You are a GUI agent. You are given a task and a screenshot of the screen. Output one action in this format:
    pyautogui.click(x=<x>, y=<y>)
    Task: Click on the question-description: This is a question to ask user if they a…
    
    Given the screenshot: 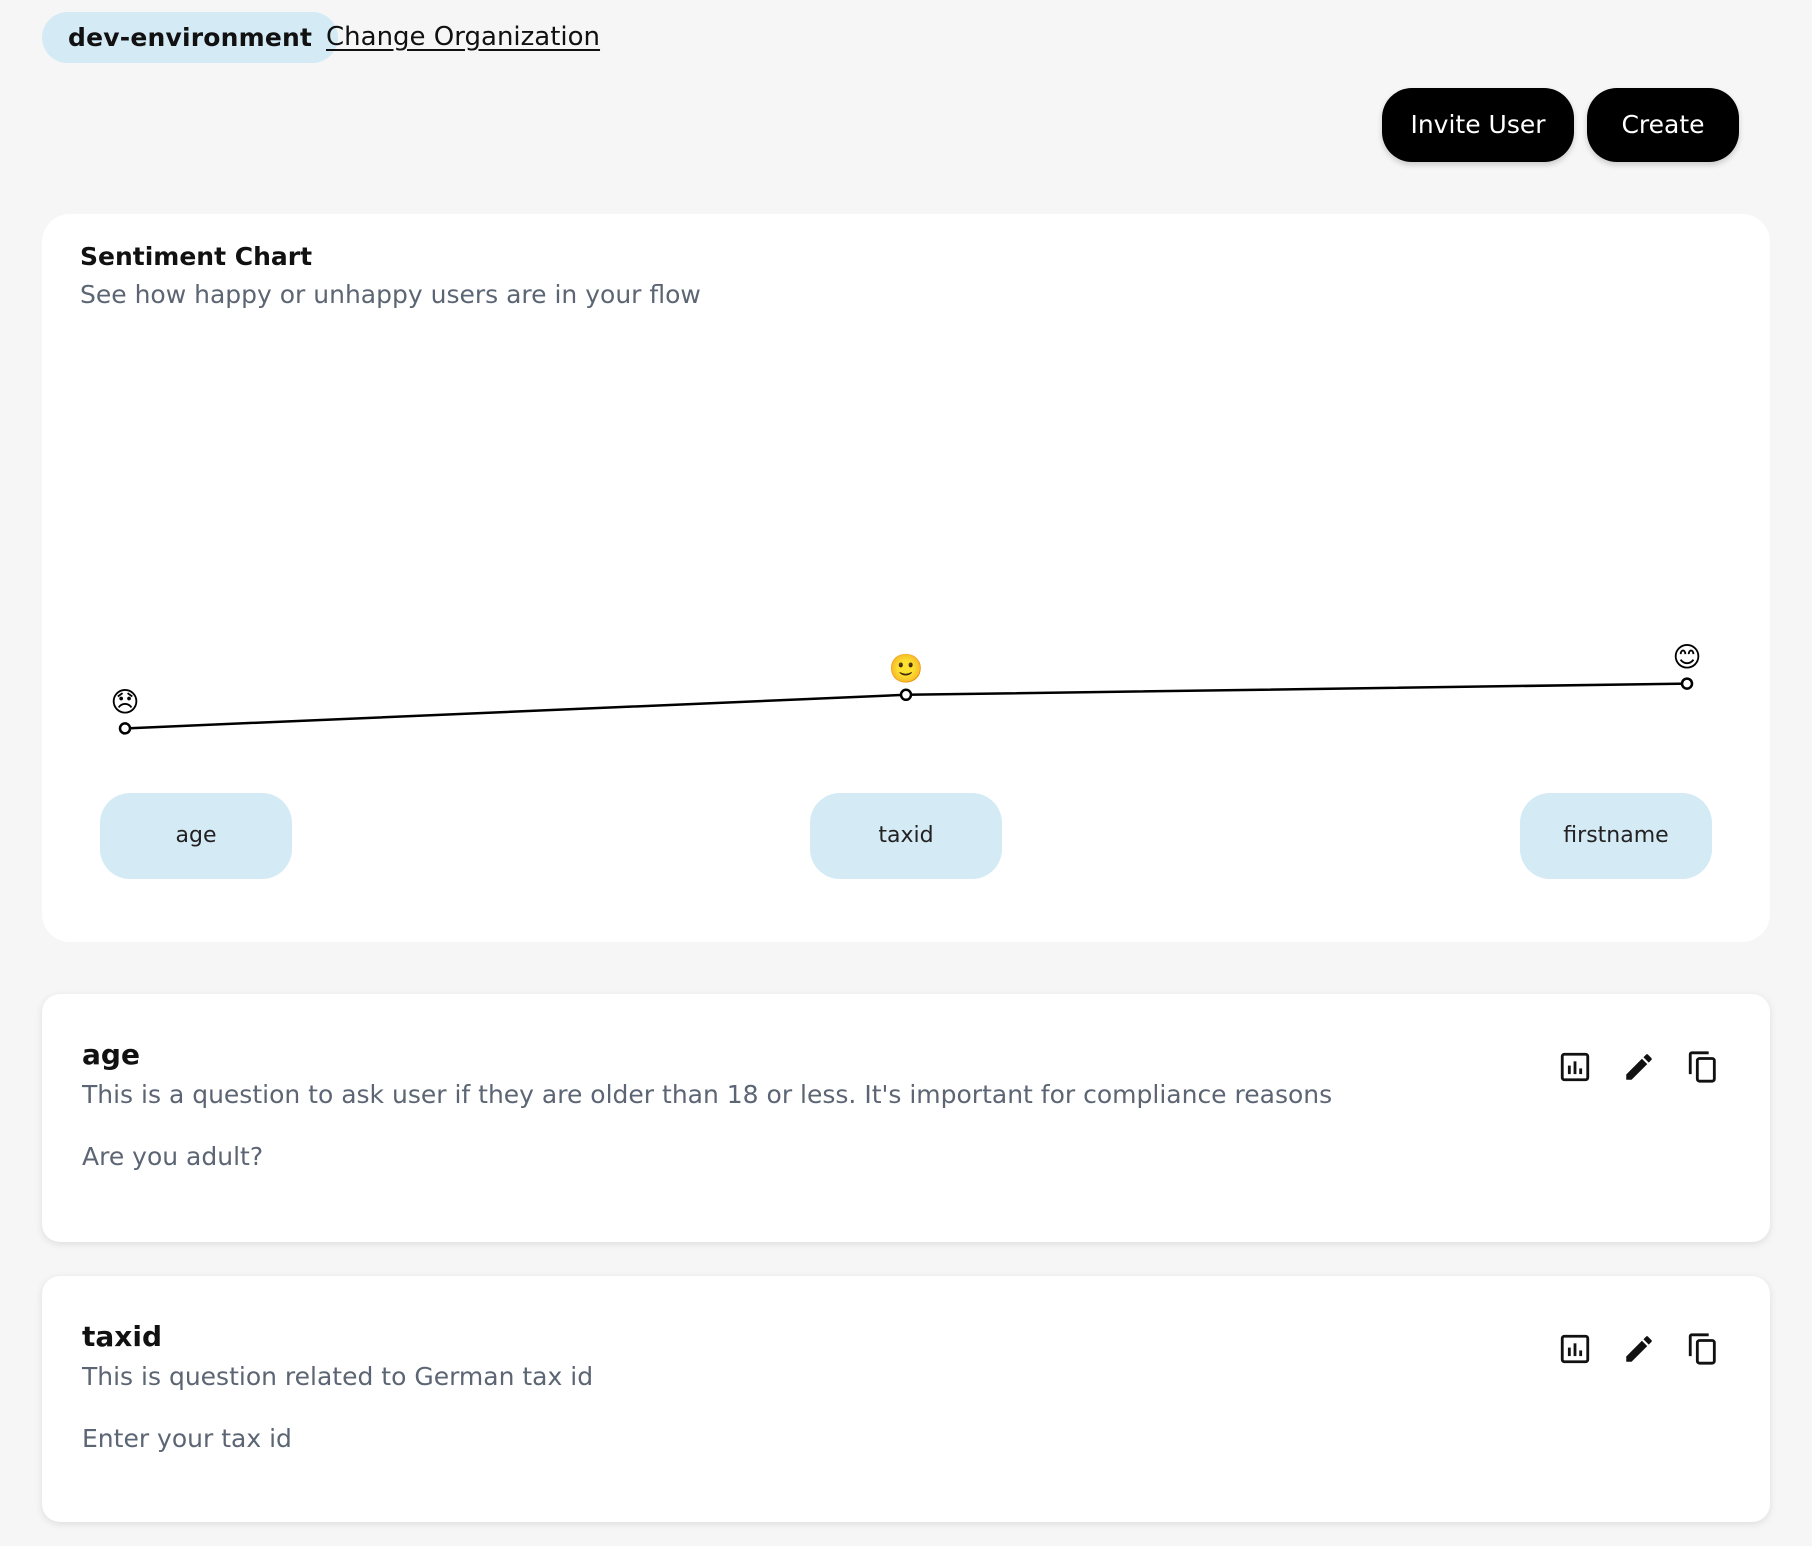 What is the action you would take?
    pyautogui.click(x=707, y=1094)
    